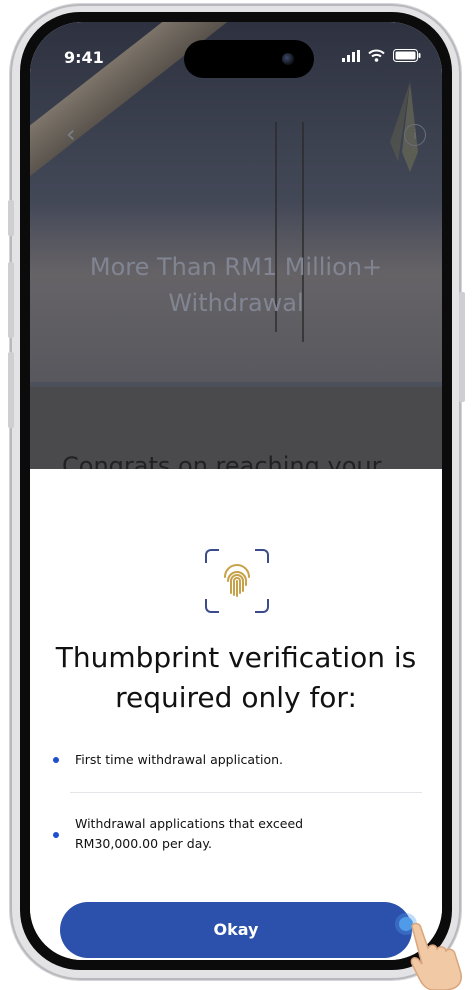  What do you see at coordinates (11, 300) in the screenshot?
I see `volume-up-button` at bounding box center [11, 300].